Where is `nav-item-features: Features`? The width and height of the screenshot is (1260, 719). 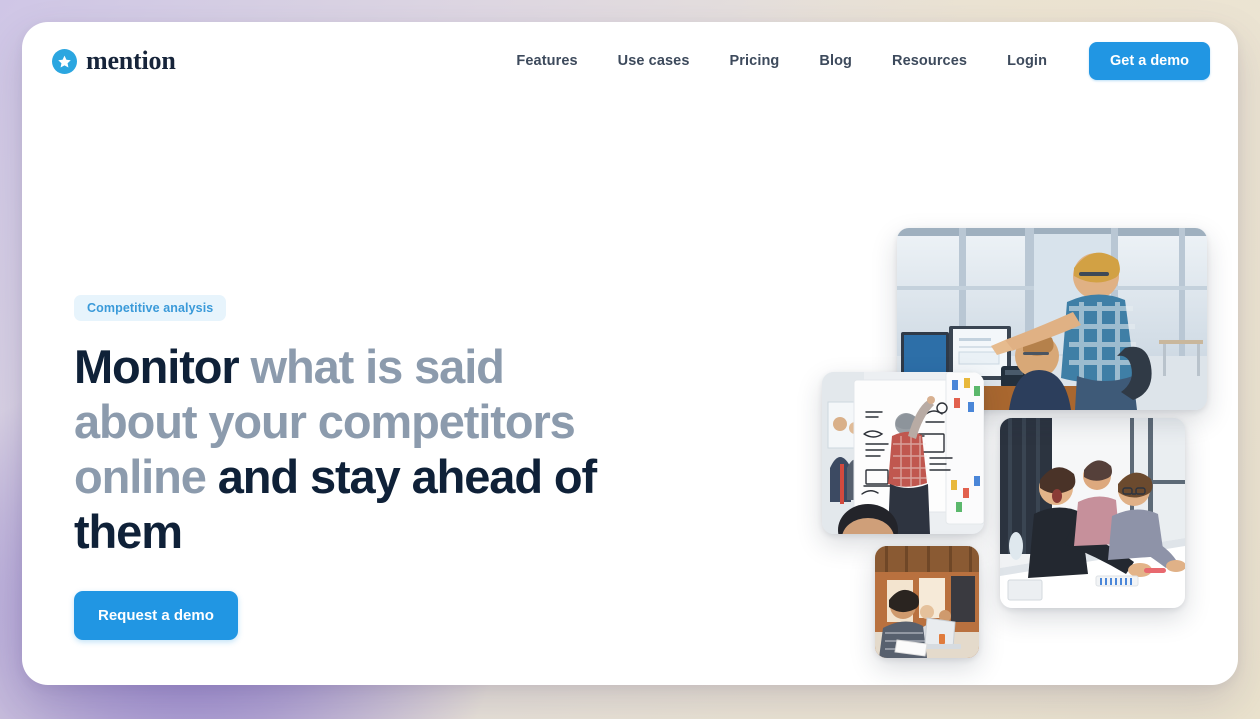 nav-item-features: Features is located at coordinates (546, 61).